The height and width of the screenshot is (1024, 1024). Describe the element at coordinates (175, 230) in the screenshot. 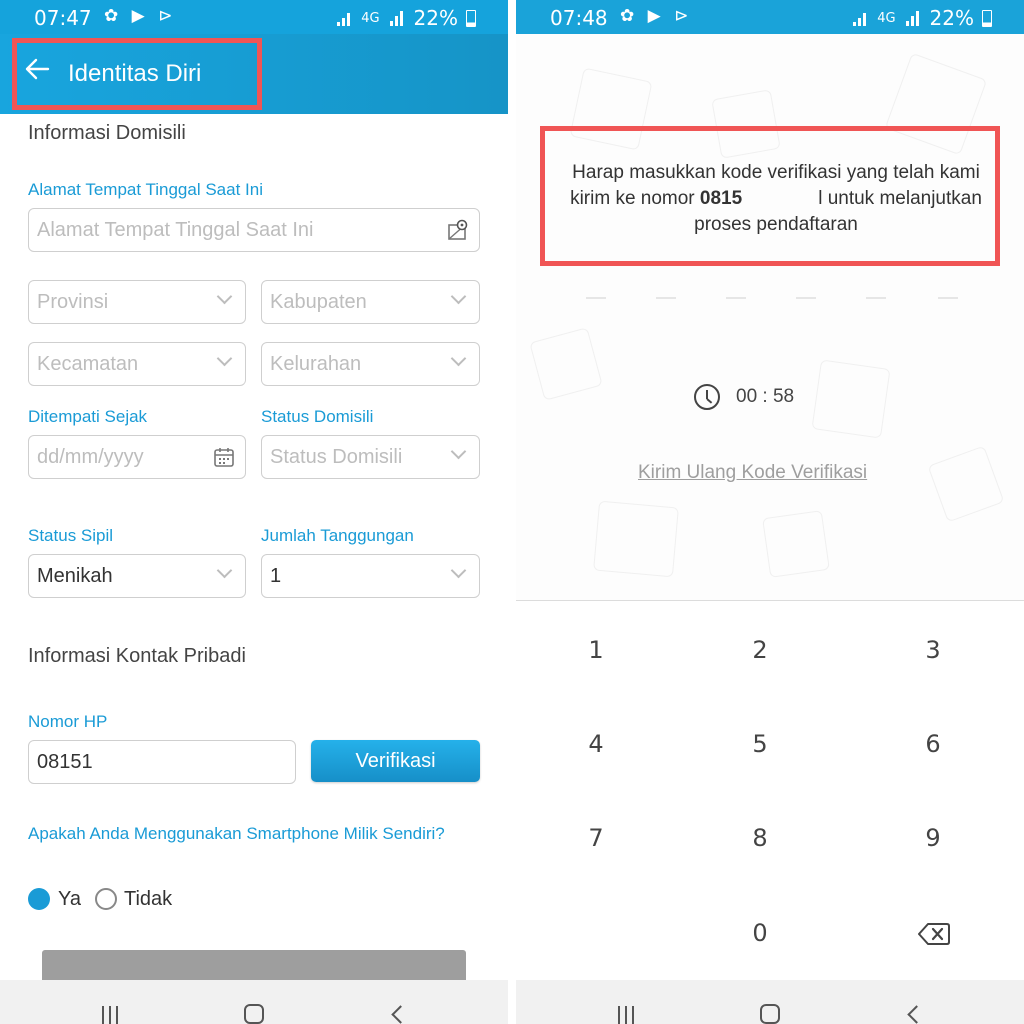

I see `address-placeholder: Alamat Tempat Tinggal Saat Ini` at that location.